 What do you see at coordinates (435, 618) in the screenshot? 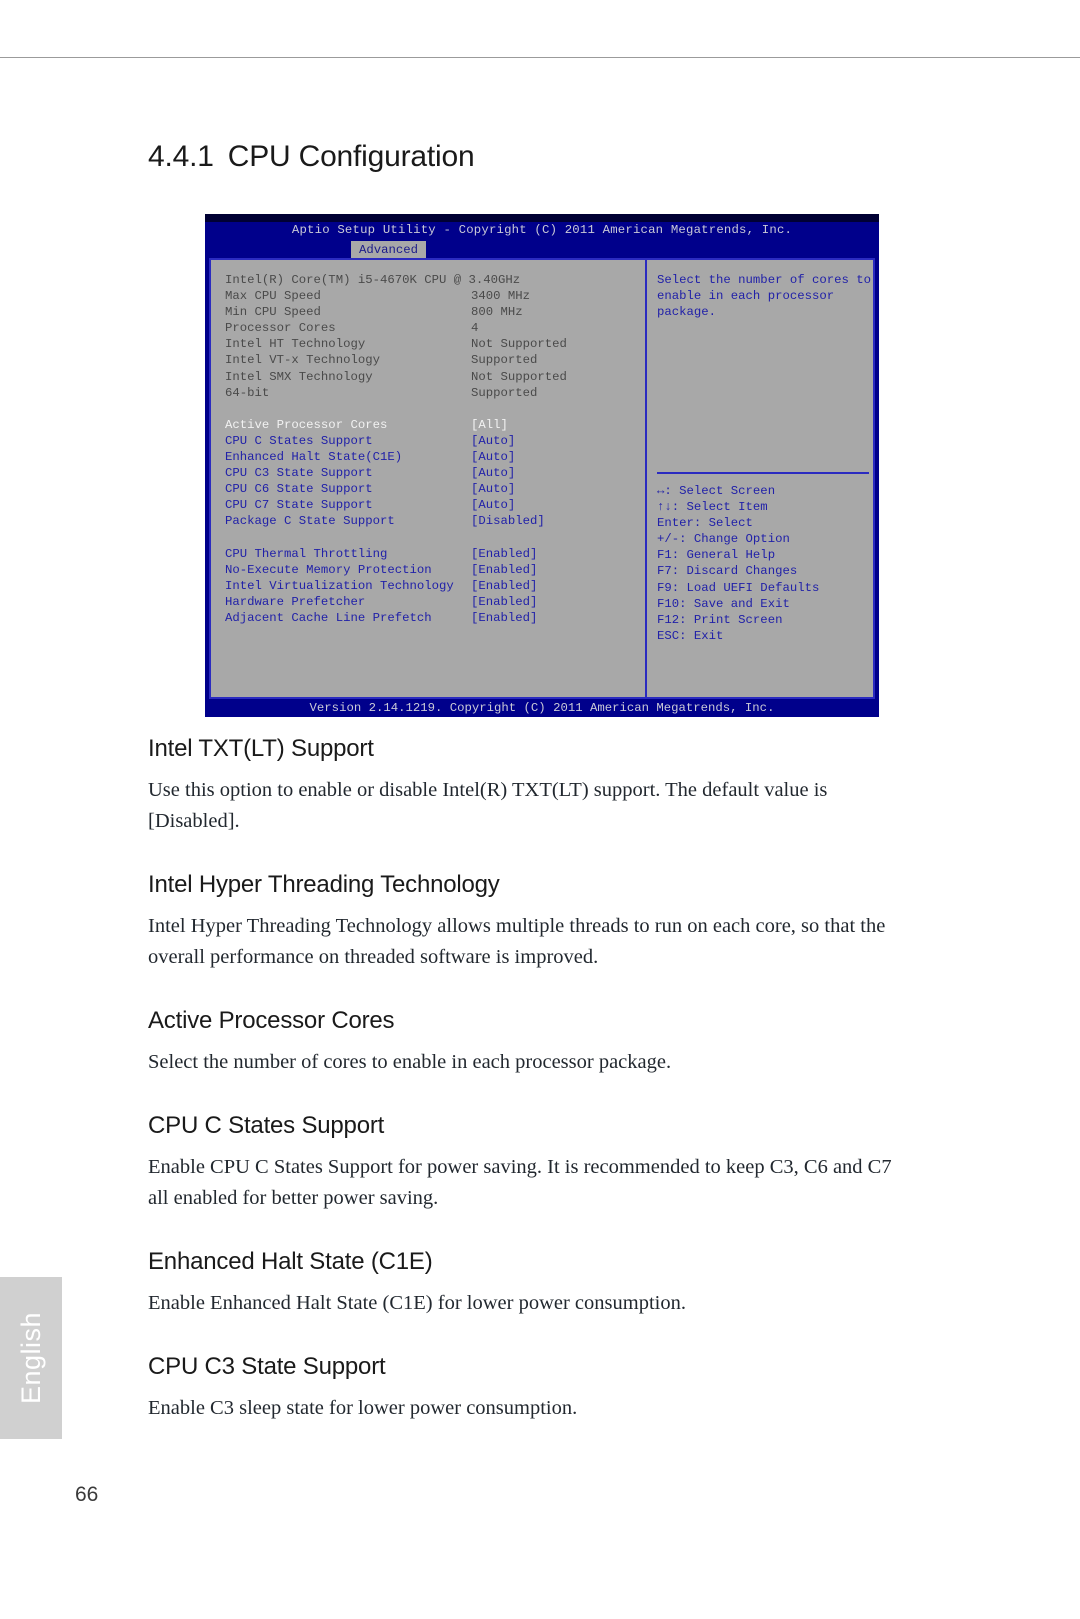
I see `bios-row: Adjacent Cache Line Prefetch [Enabled]` at bounding box center [435, 618].